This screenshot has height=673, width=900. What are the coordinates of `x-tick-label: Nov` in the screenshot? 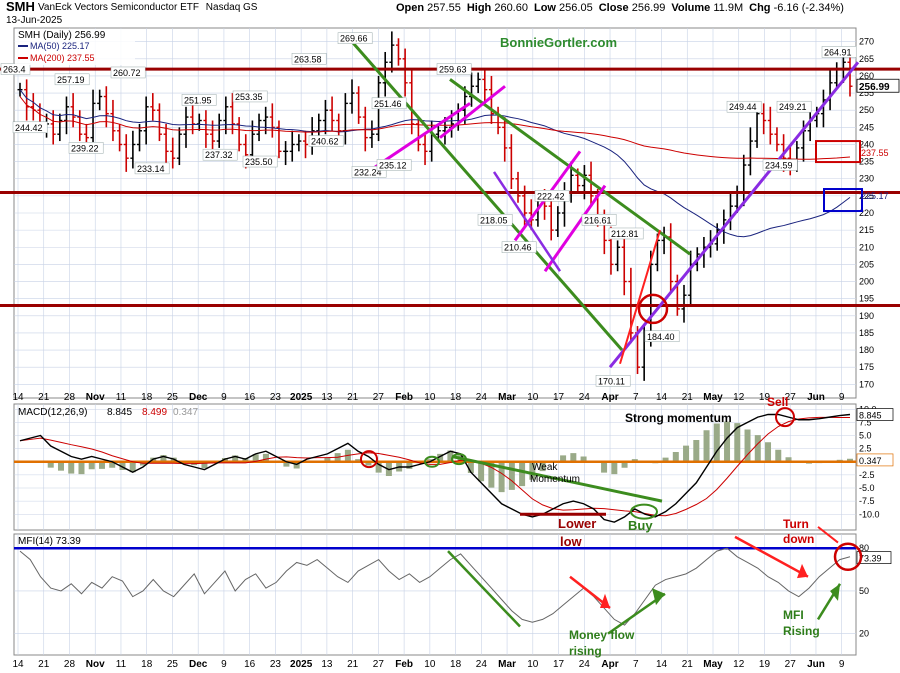 It's located at (95, 664).